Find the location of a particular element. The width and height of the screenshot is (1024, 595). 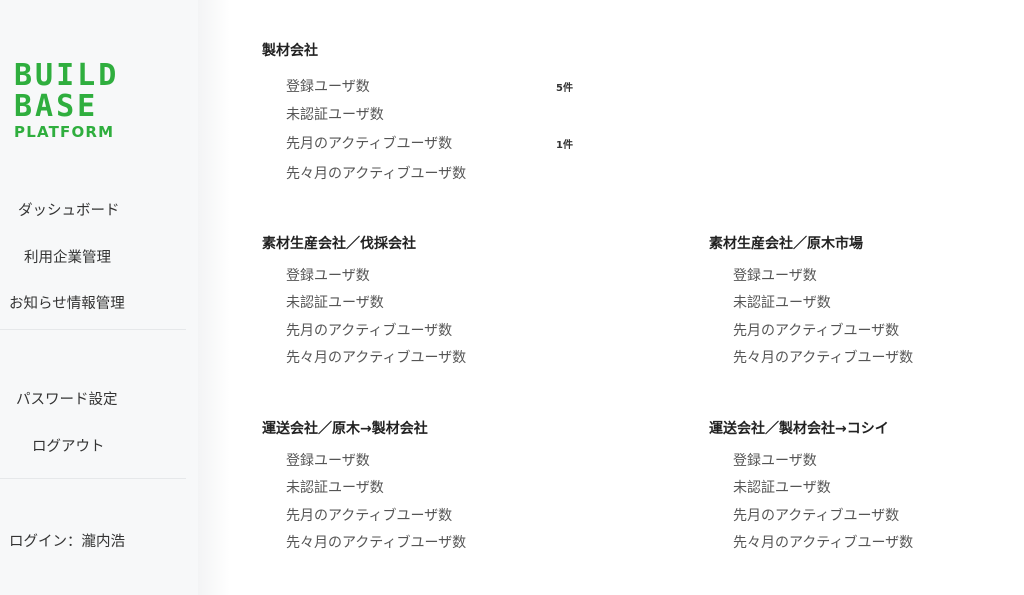

build-base-platform-logo: BUILD BASE PLATFORM is located at coordinates (74, 101).